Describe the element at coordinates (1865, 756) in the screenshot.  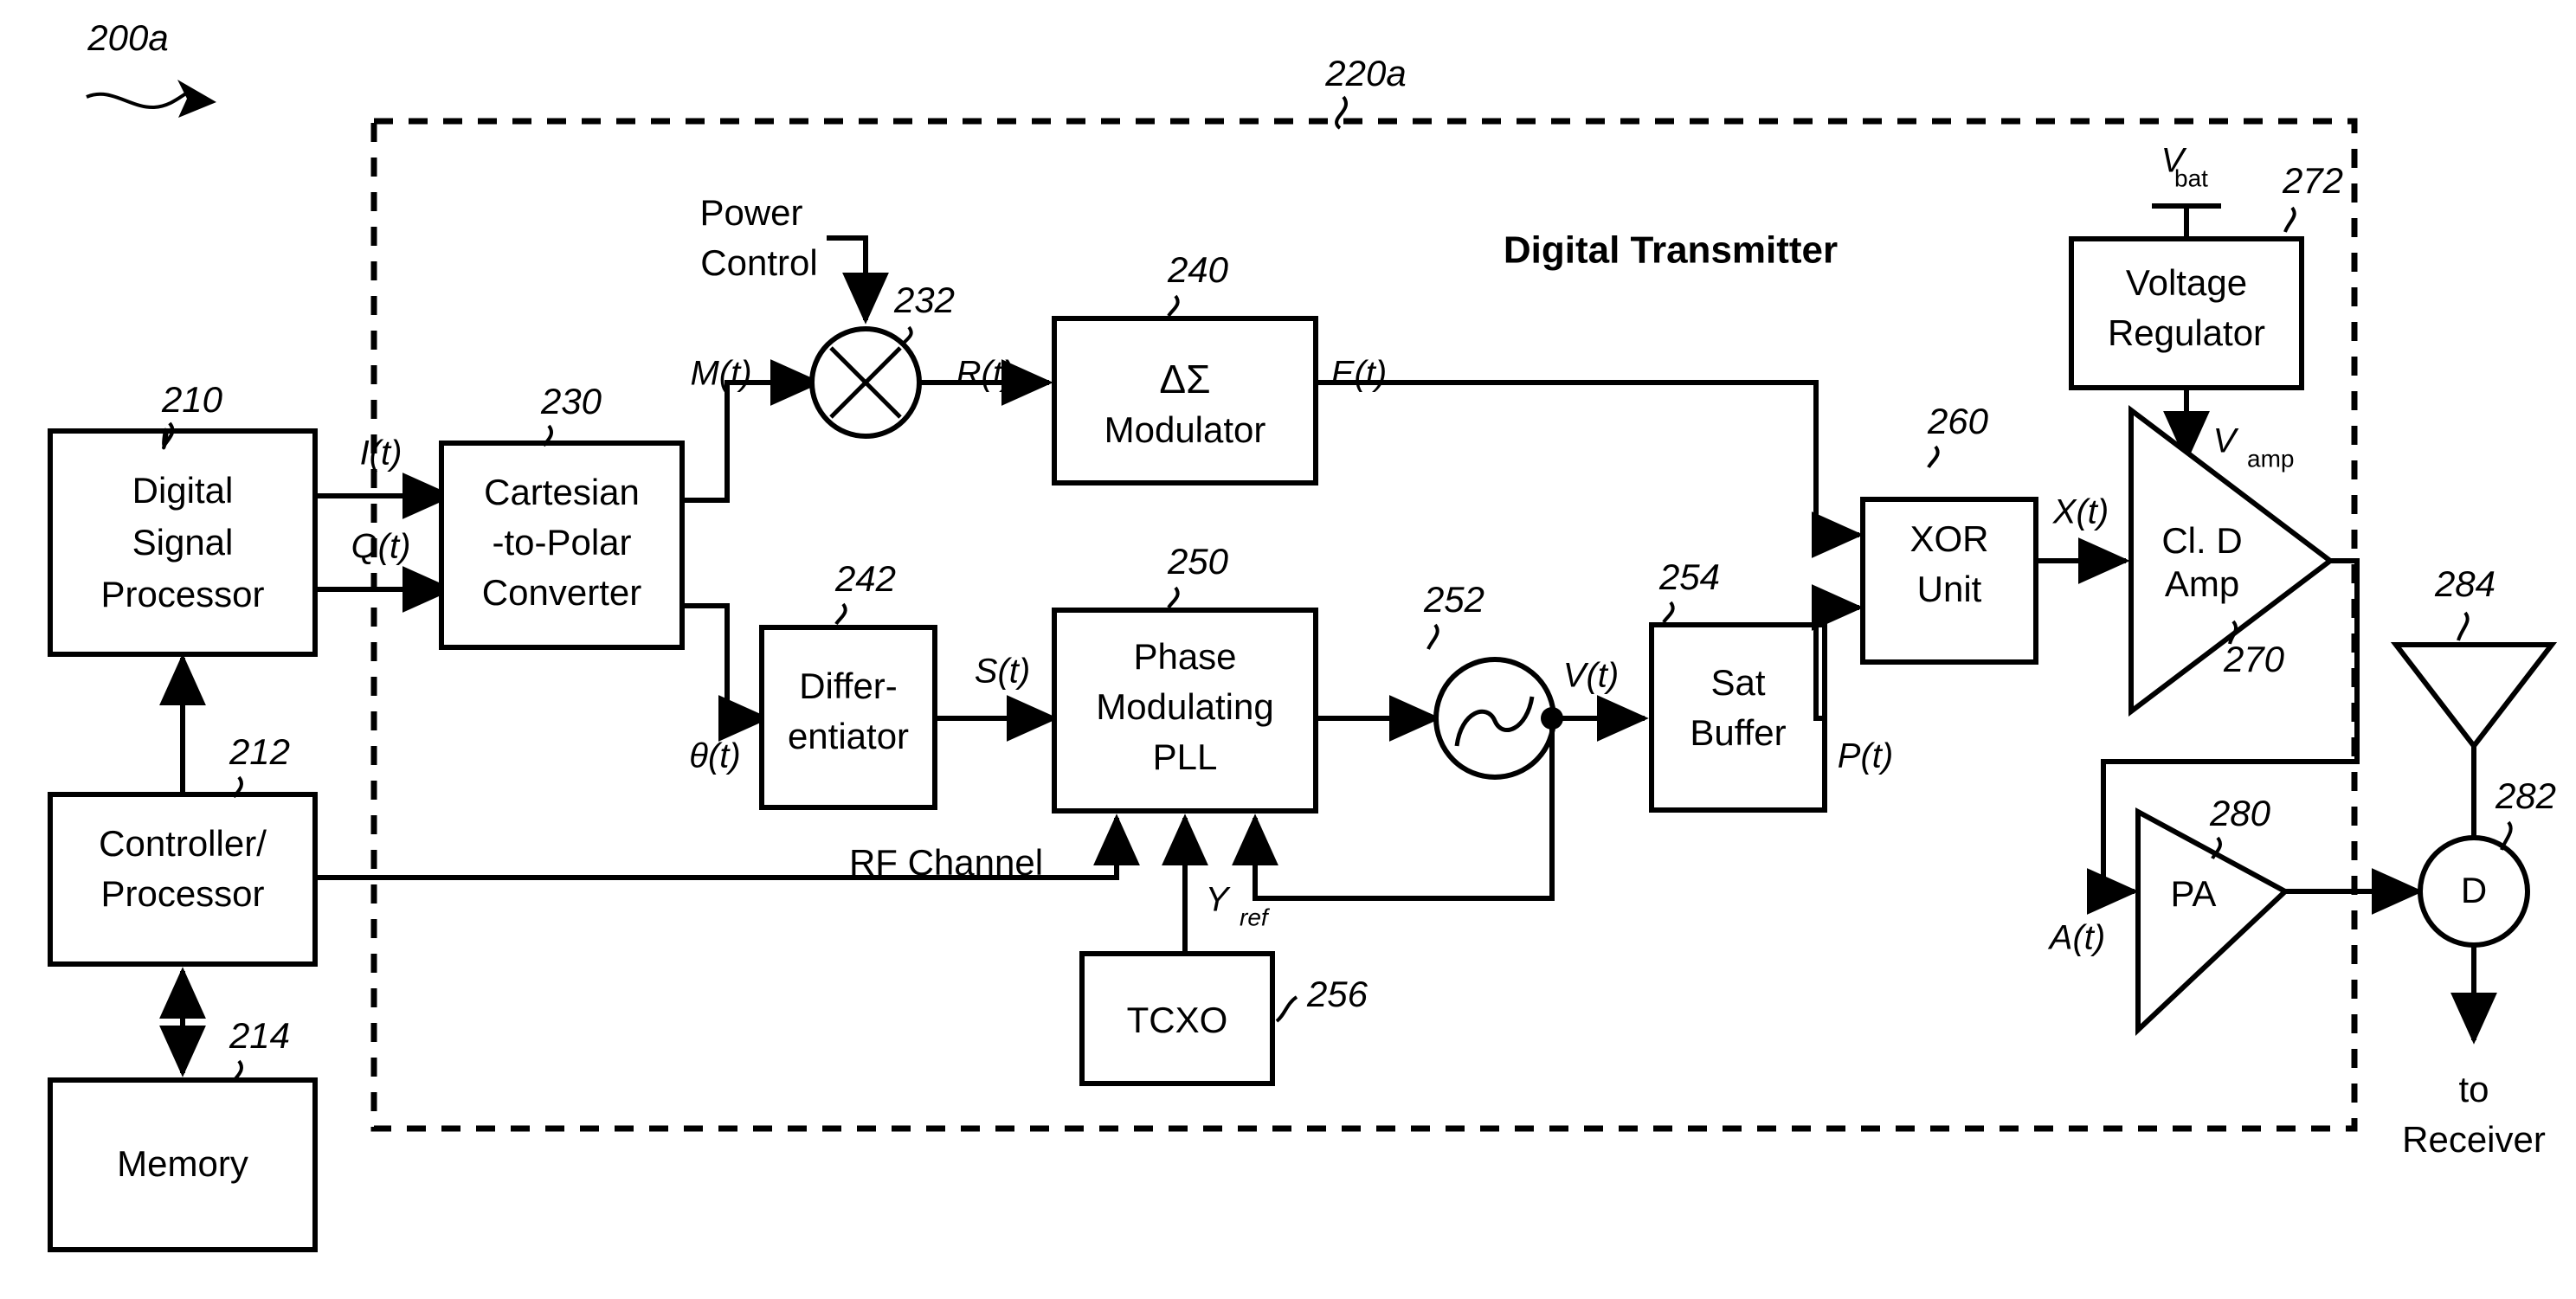
I see `signal-p-t-label: P(t)` at that location.